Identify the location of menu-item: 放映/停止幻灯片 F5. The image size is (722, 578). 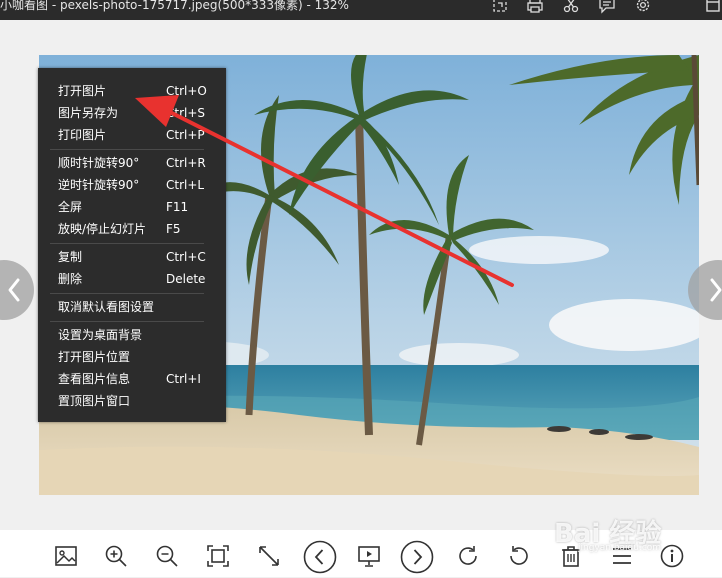
(132, 229).